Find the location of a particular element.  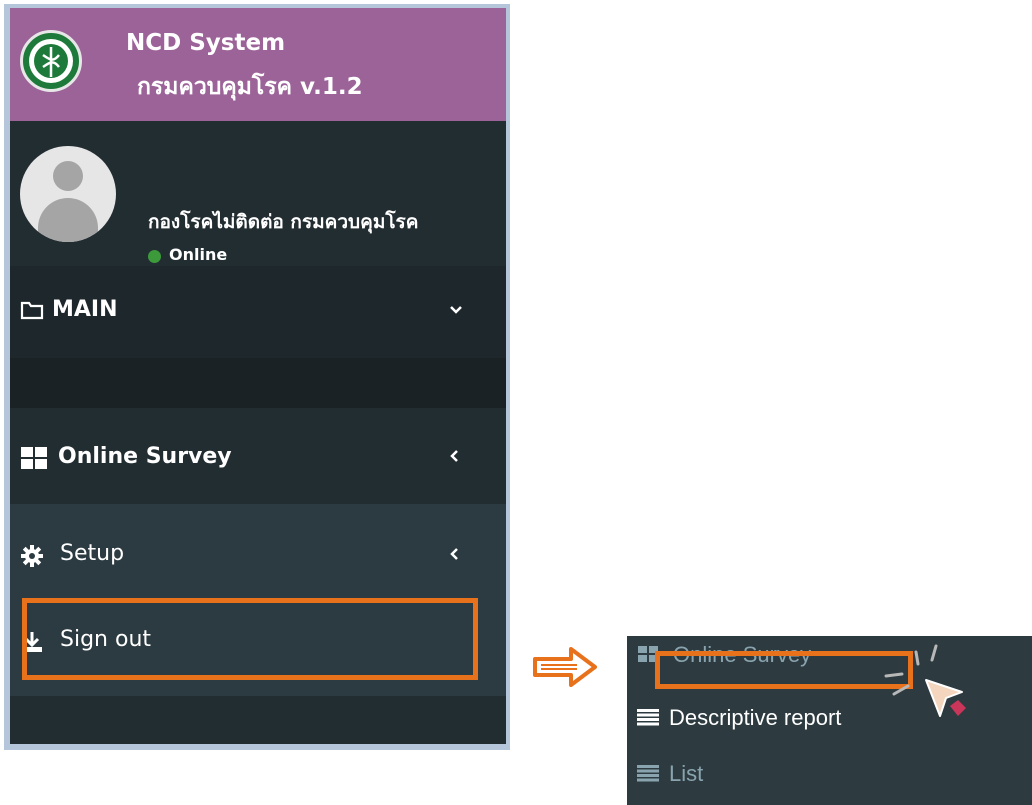

sidebar-item-online-survey: Online Survey is located at coordinates (258, 456).